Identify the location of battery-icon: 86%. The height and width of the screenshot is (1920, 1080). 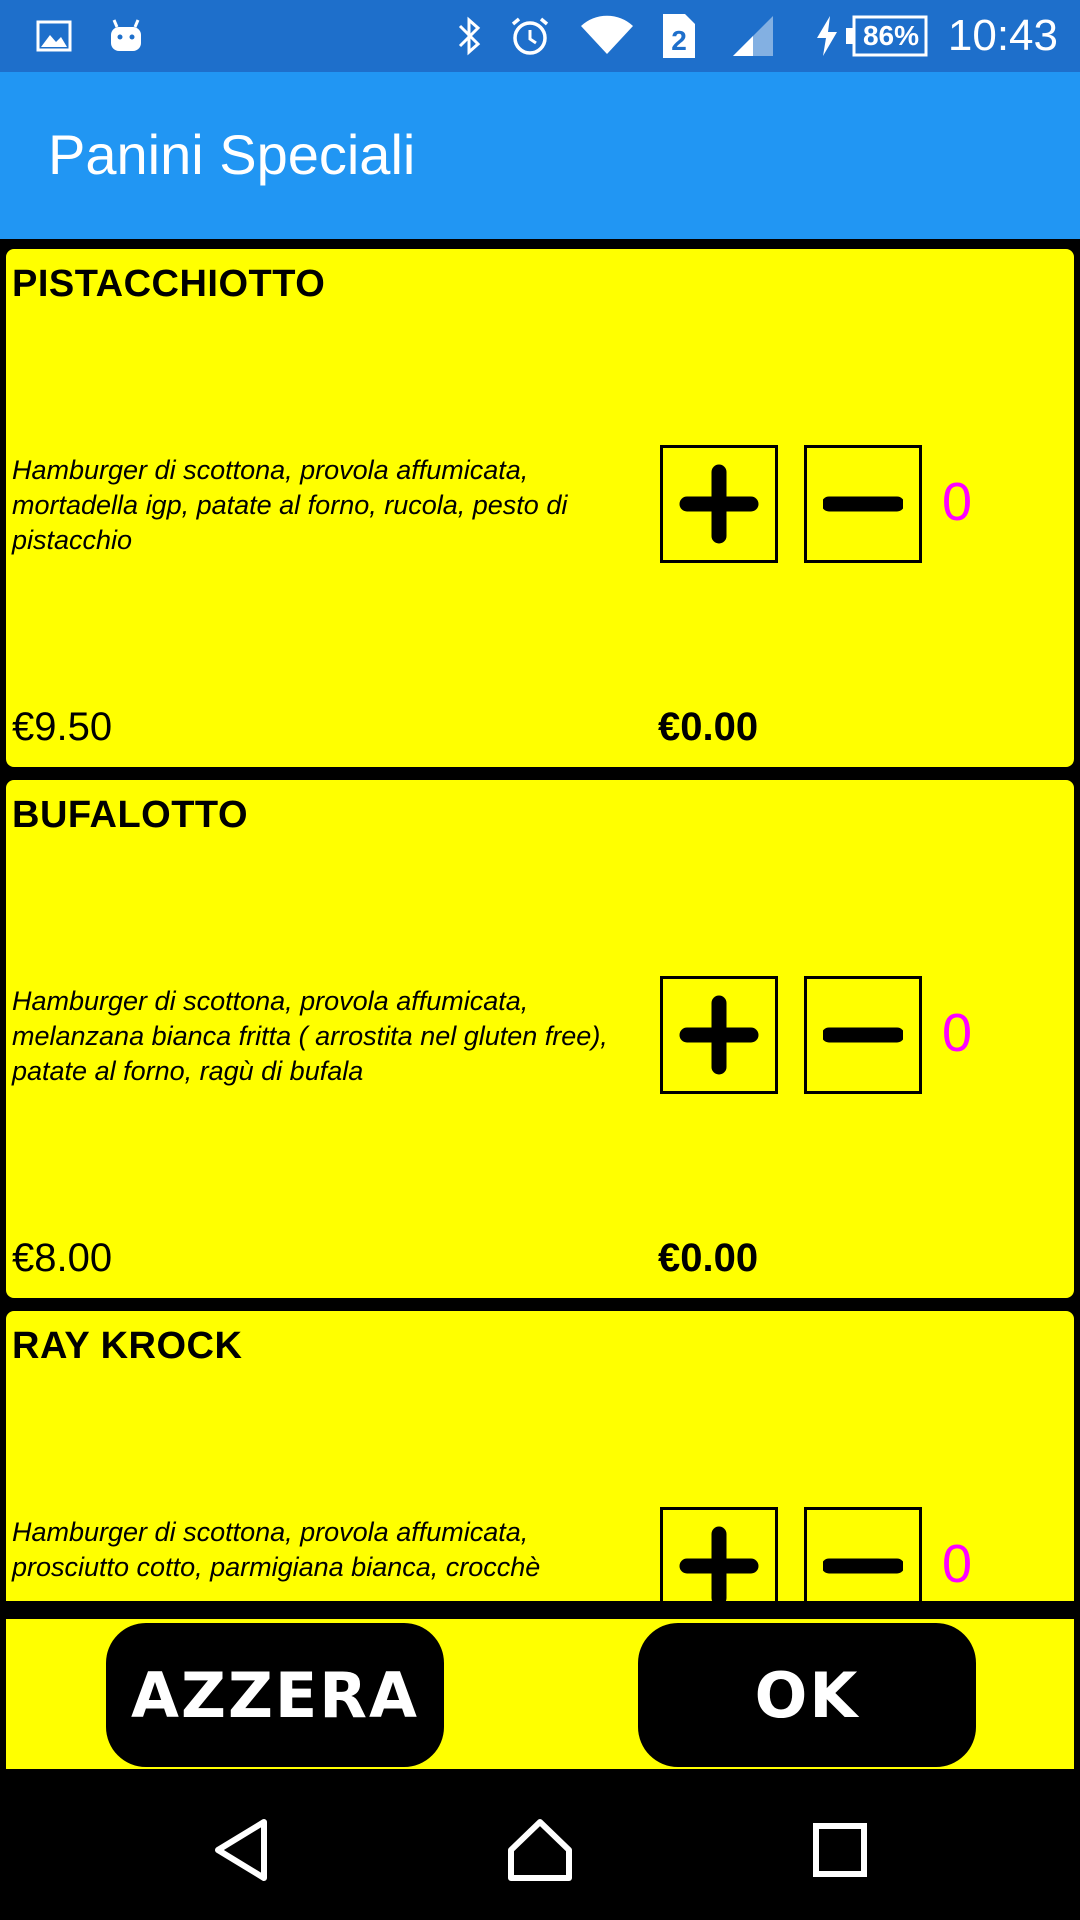
(887, 36).